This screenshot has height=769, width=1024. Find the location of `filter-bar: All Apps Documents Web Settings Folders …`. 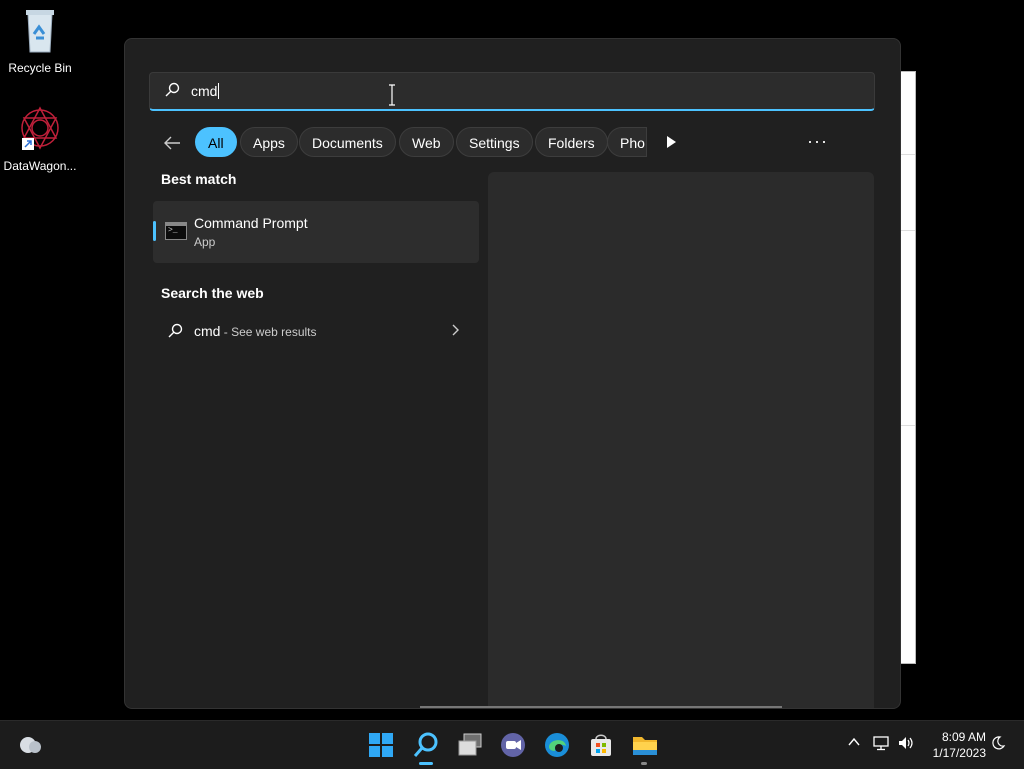

filter-bar: All Apps Documents Web Settings Folders … is located at coordinates (509, 143).